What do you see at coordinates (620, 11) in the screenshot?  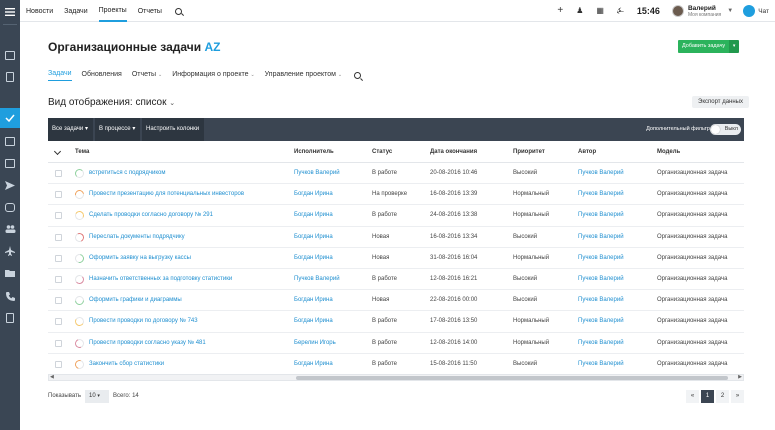 I see `bell-icon: ⍼` at bounding box center [620, 11].